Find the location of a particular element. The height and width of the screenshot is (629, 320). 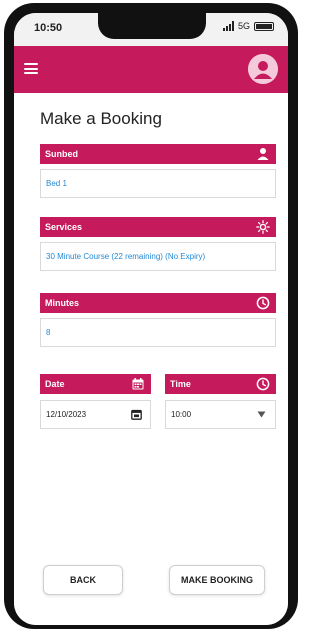

signal-icon is located at coordinates (228, 26).